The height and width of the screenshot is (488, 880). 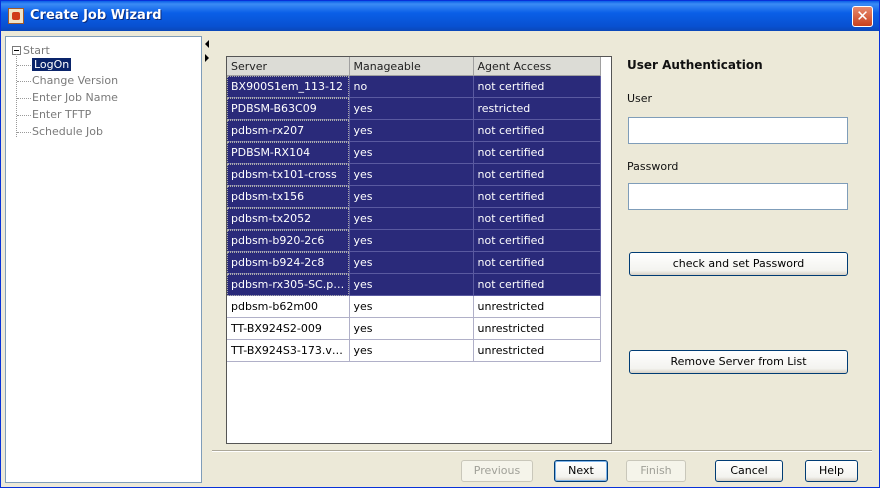 I want to click on tree-item-enter-job-name: Enter Job Name, so click(x=75, y=98).